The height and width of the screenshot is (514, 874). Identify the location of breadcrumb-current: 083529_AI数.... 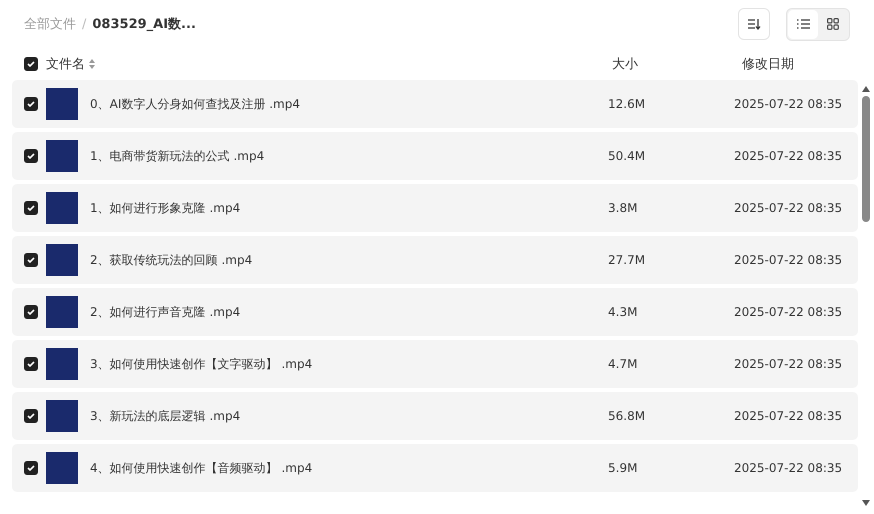
(144, 24).